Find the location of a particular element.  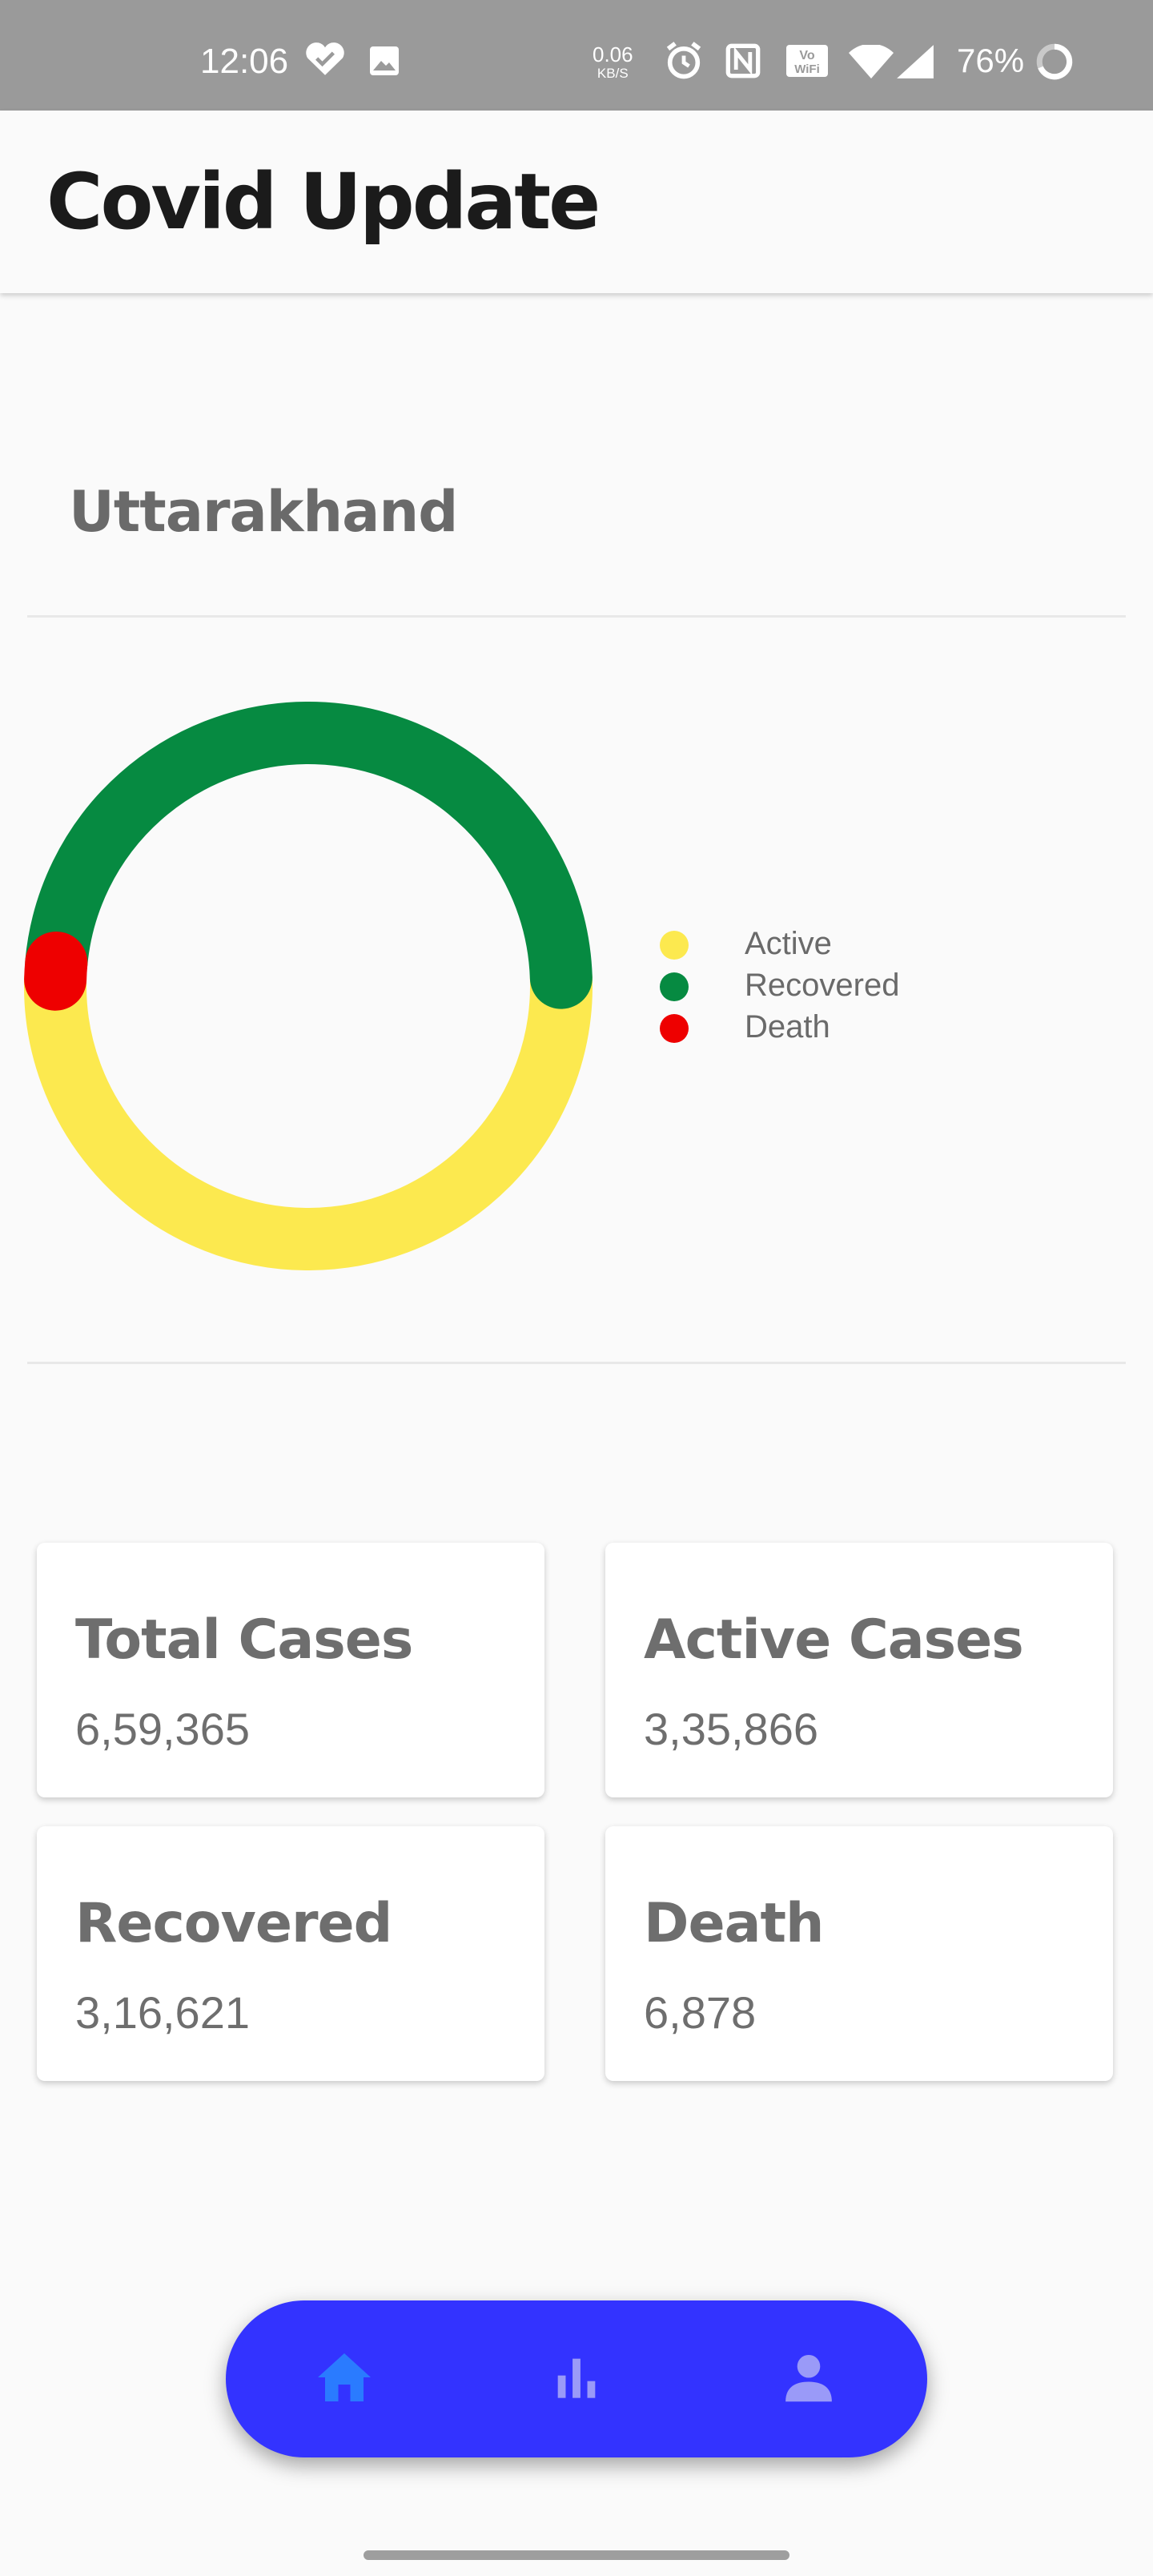

active-cases-card: Active Cases 3,35,866 is located at coordinates (859, 1670).